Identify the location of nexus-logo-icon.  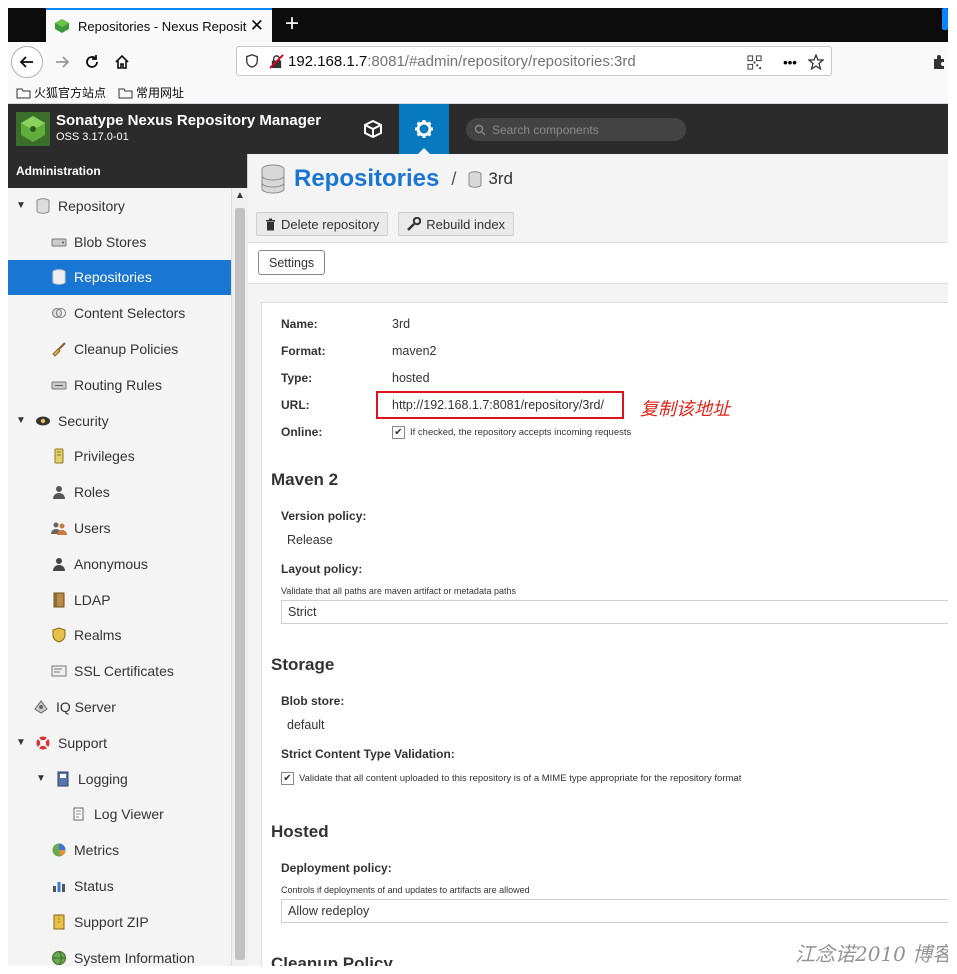
(33, 129).